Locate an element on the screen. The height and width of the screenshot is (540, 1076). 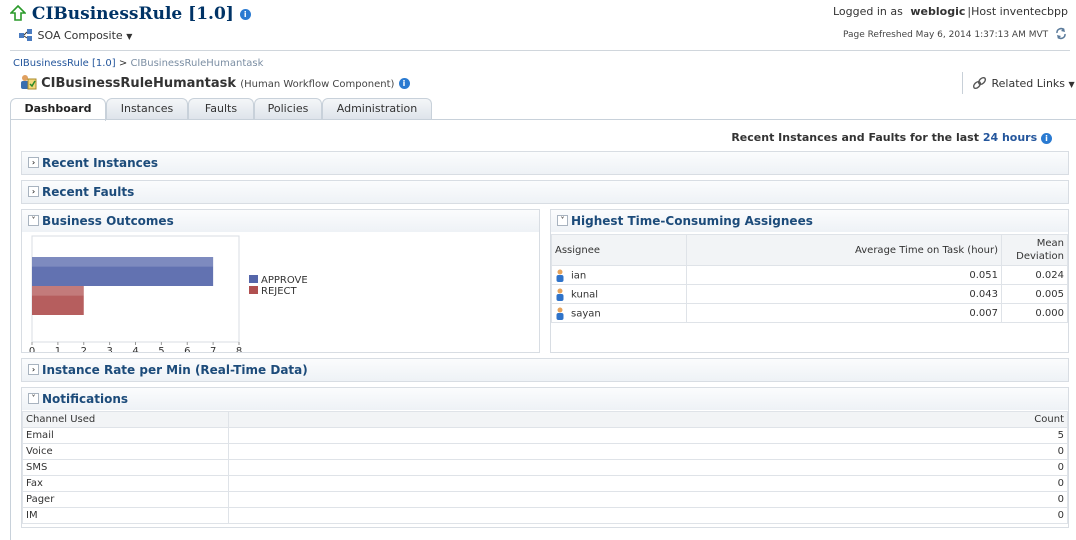
recent-period-link: 24 hours is located at coordinates (1010, 137).